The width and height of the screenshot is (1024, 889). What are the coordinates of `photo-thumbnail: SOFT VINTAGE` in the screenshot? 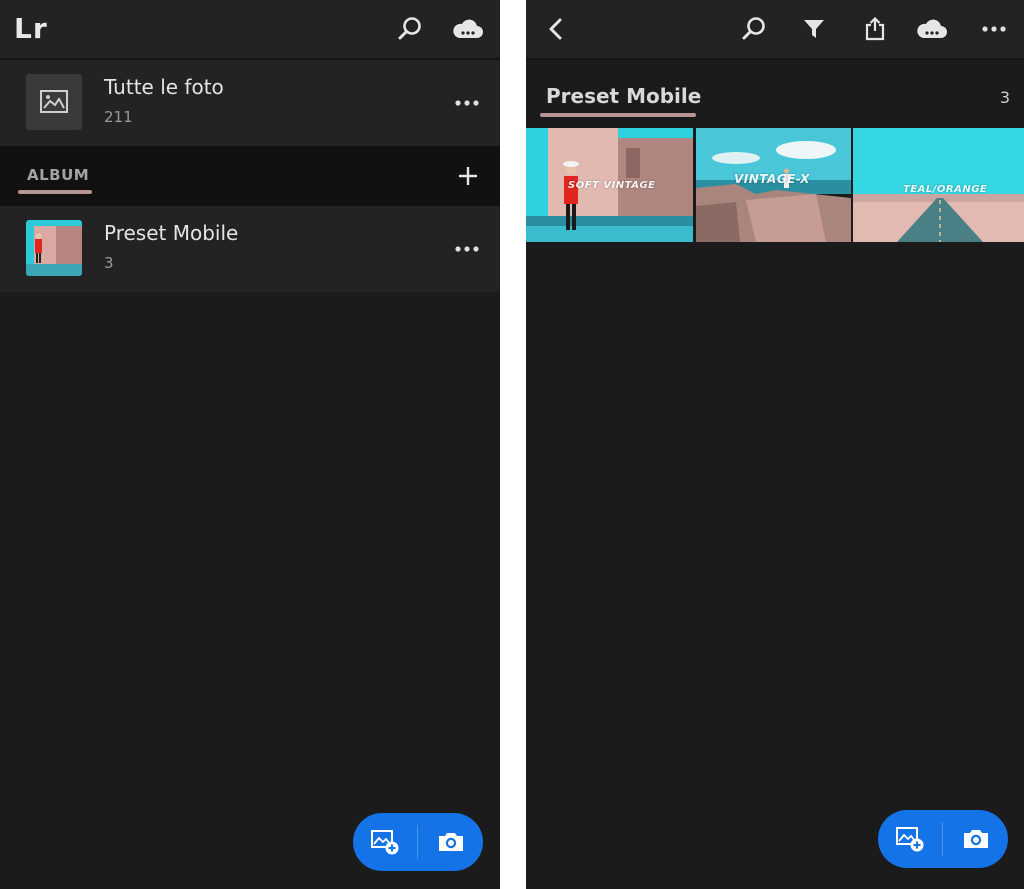 It's located at (609, 185).